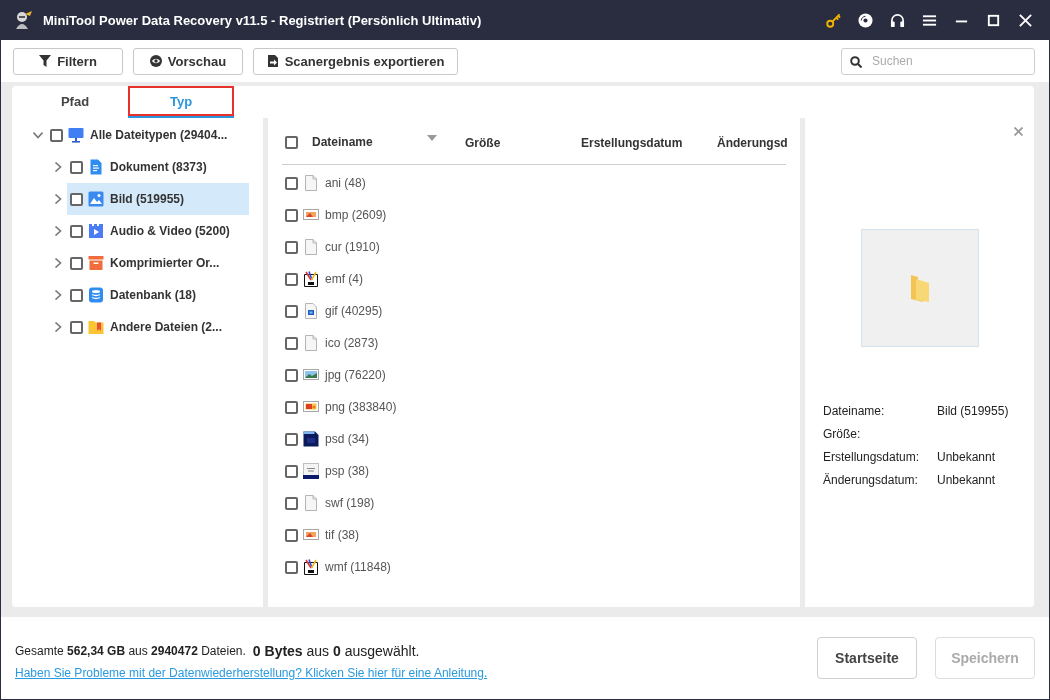 The height and width of the screenshot is (700, 1050). Describe the element at coordinates (158, 295) in the screenshot. I see `tree-item: Datenbank (18)` at that location.